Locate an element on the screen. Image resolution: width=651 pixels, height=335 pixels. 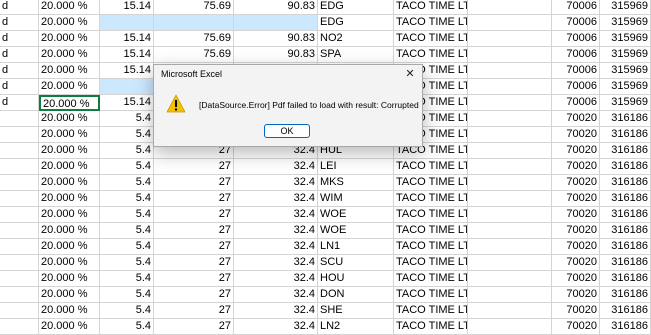
cell-col-f: MKS is located at coordinates (356, 183).